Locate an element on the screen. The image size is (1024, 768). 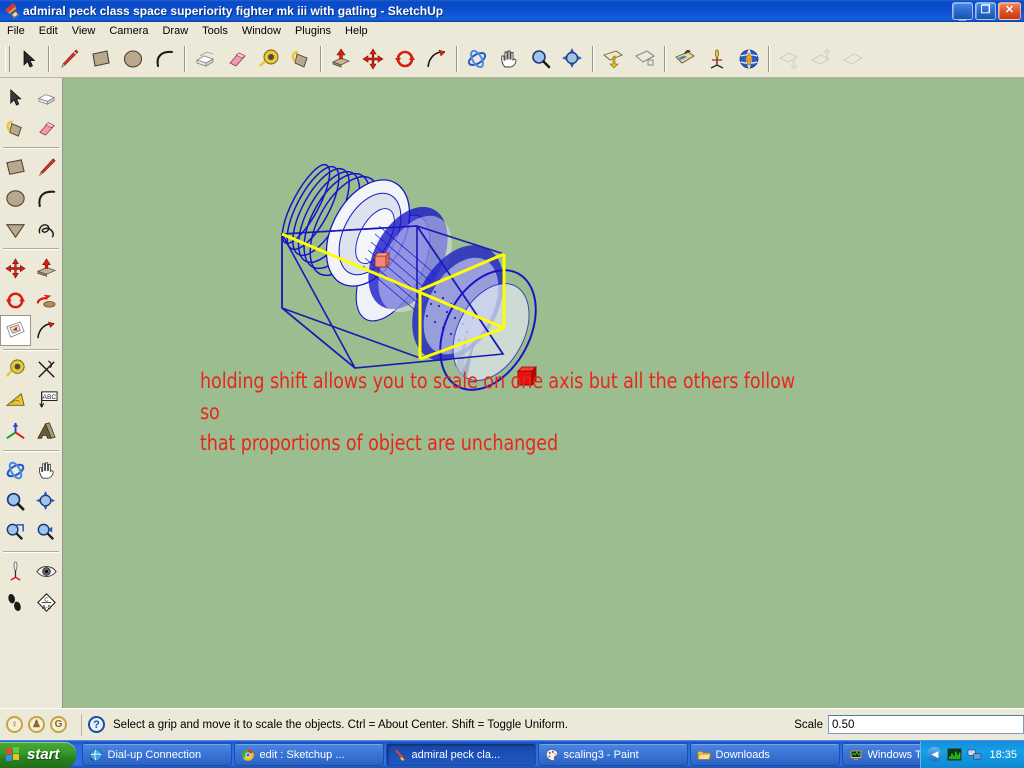
palette-section-plane-tool: C A-5 is located at coordinates (46, 602).